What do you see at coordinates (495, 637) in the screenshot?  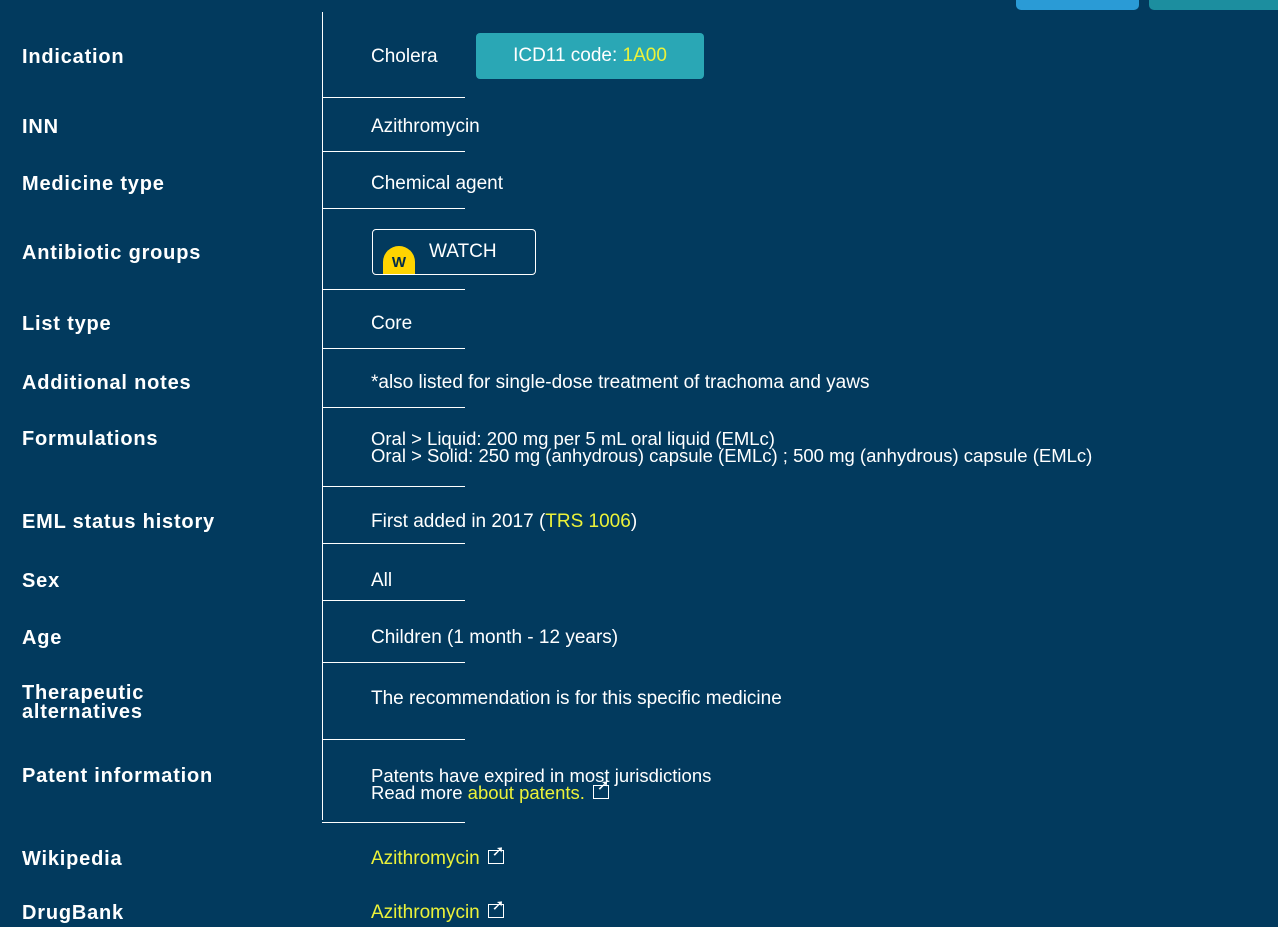 I see `age-value: Children (1 month - 12 years)` at bounding box center [495, 637].